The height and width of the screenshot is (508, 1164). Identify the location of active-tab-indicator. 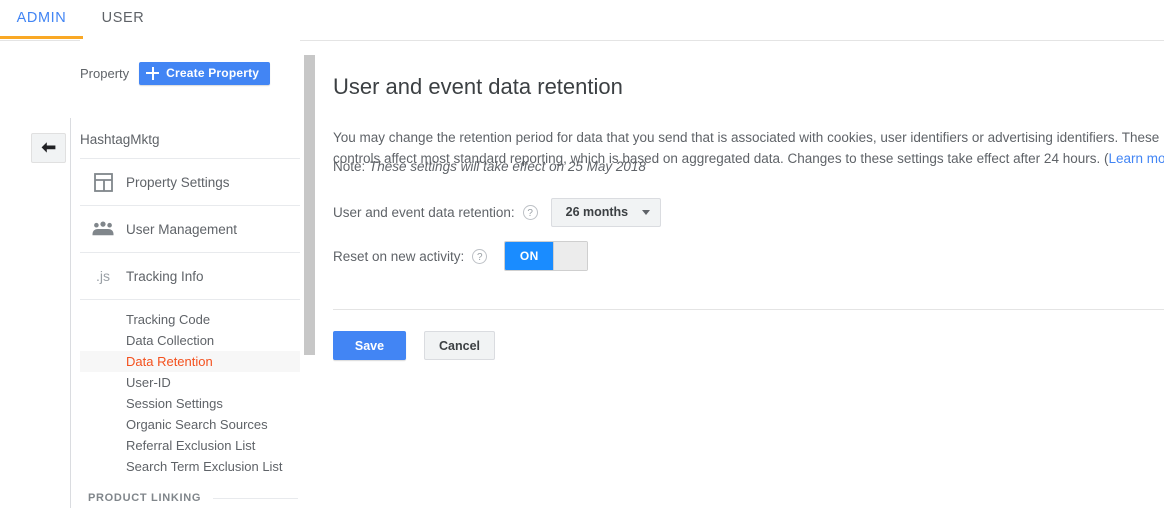
(41, 37).